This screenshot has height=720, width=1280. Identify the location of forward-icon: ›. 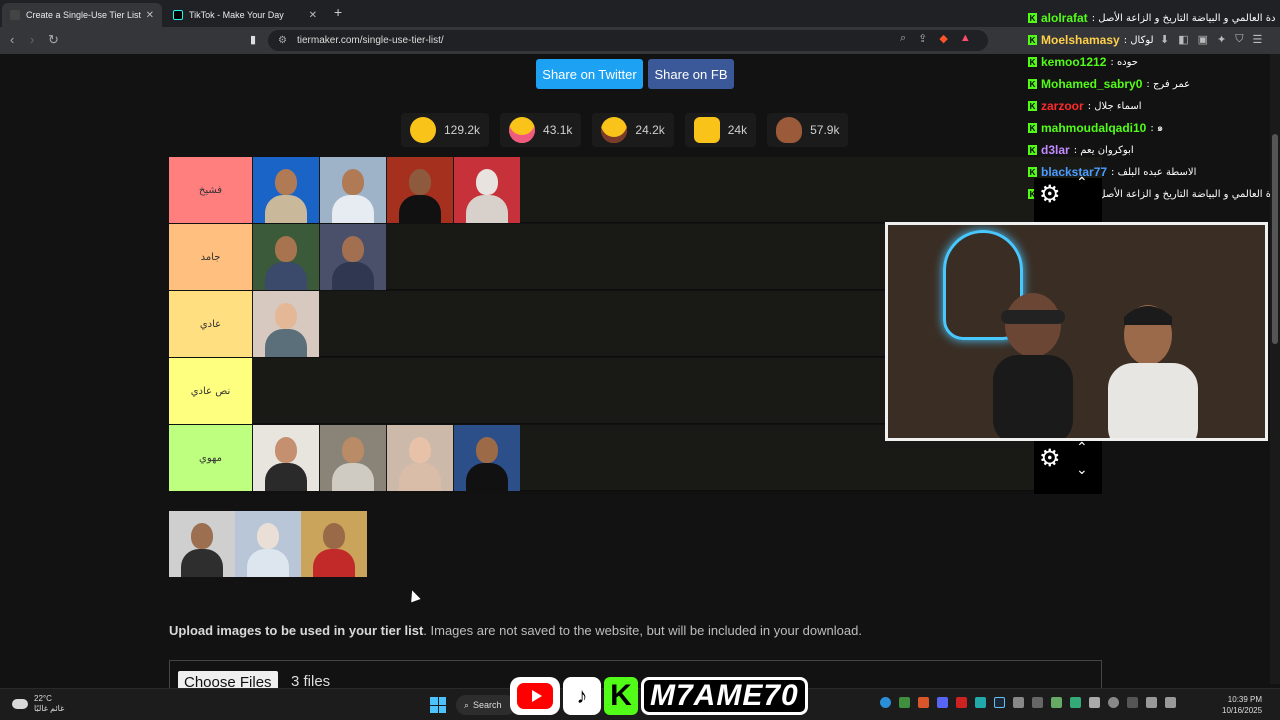
(32, 39).